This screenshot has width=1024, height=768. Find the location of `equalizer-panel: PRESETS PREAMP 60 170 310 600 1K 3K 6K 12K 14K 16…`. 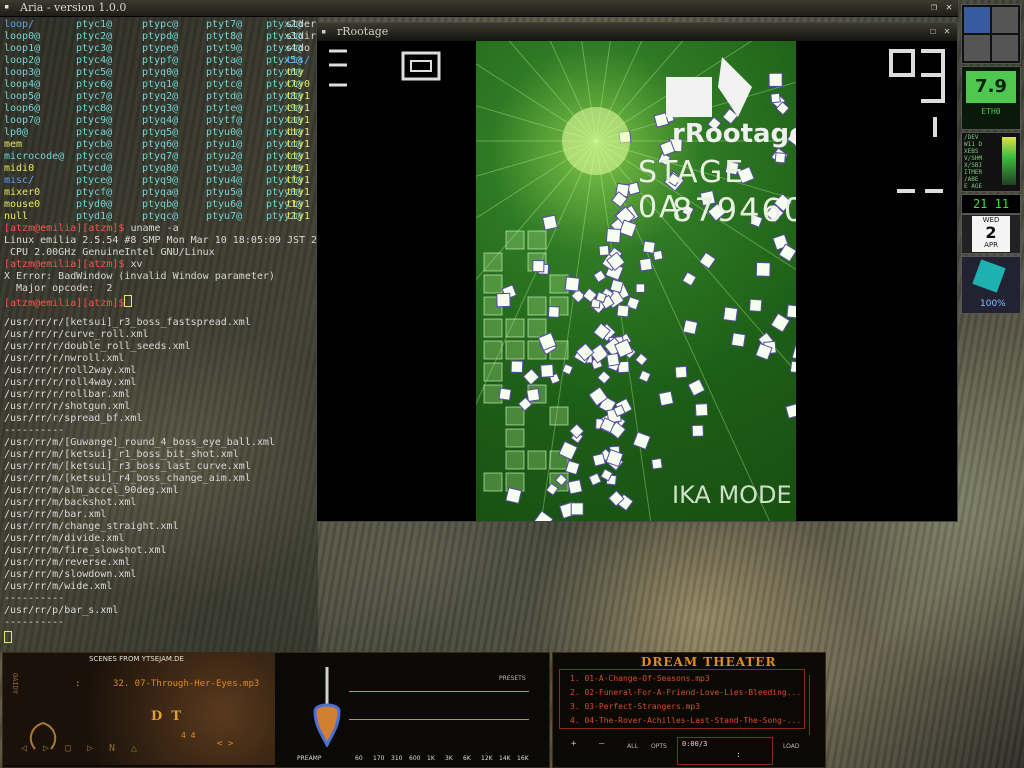

equalizer-panel: PRESETS PREAMP 60 170 310 600 1K 3K 6K 12K 14K 16… is located at coordinates (412, 709).